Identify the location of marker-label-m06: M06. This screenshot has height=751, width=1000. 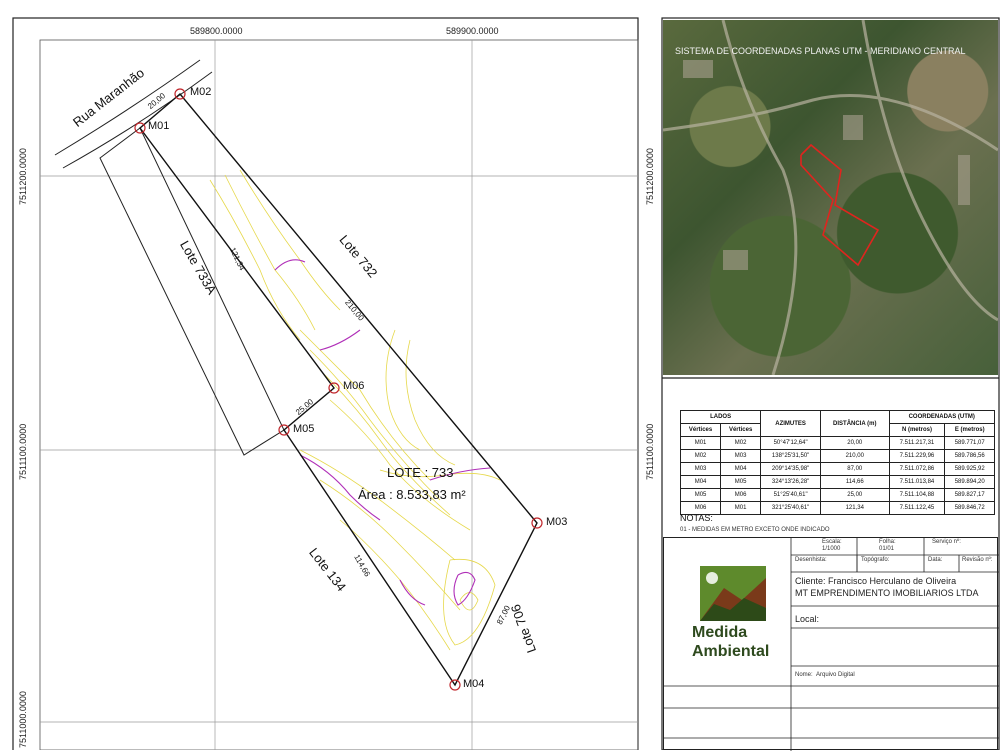
(354, 386).